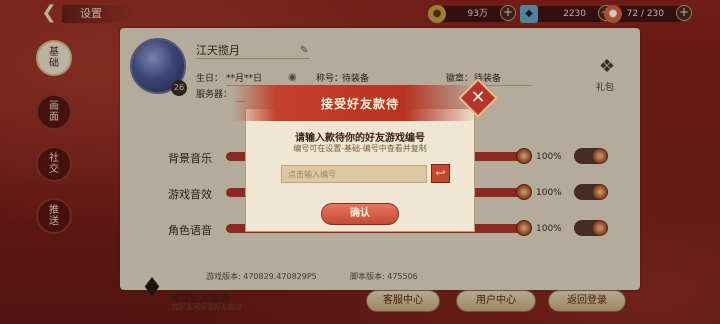  I want to click on confirm-button: 确认, so click(360, 214).